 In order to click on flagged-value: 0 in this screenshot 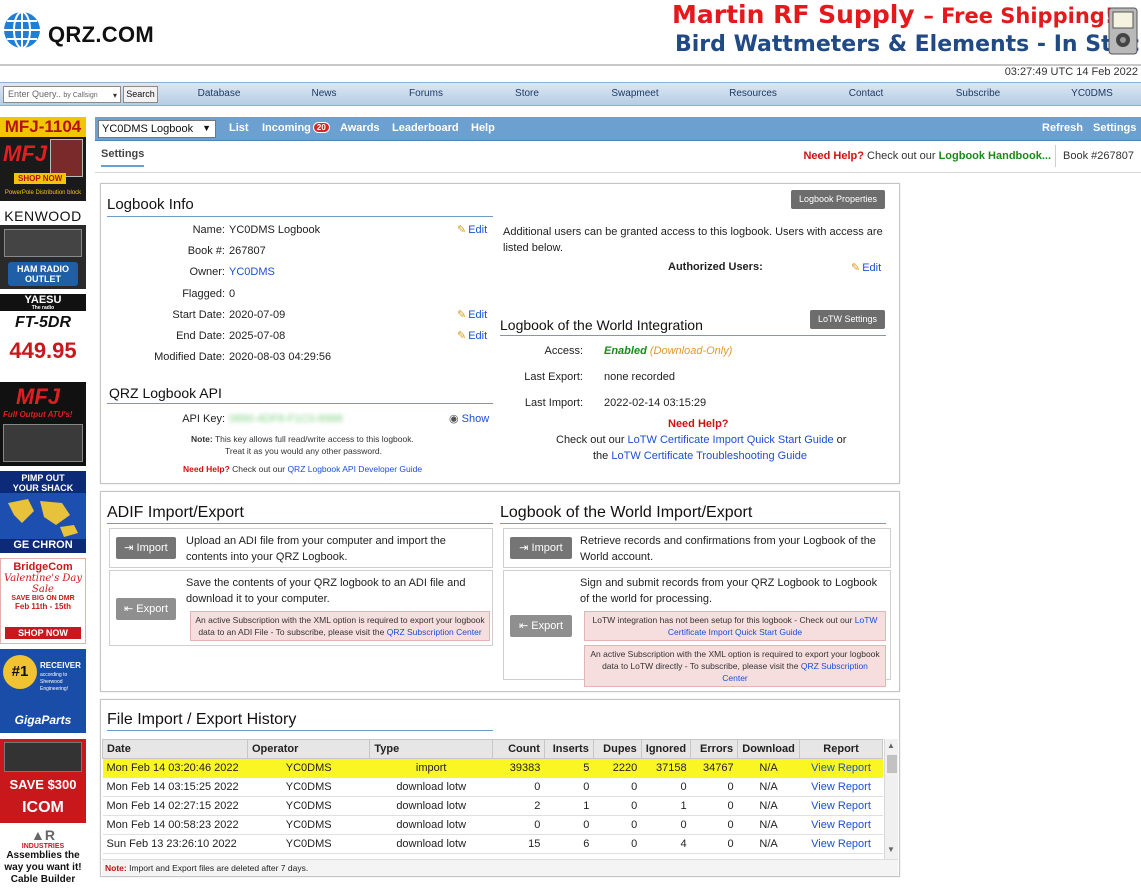, I will do `click(232, 294)`.